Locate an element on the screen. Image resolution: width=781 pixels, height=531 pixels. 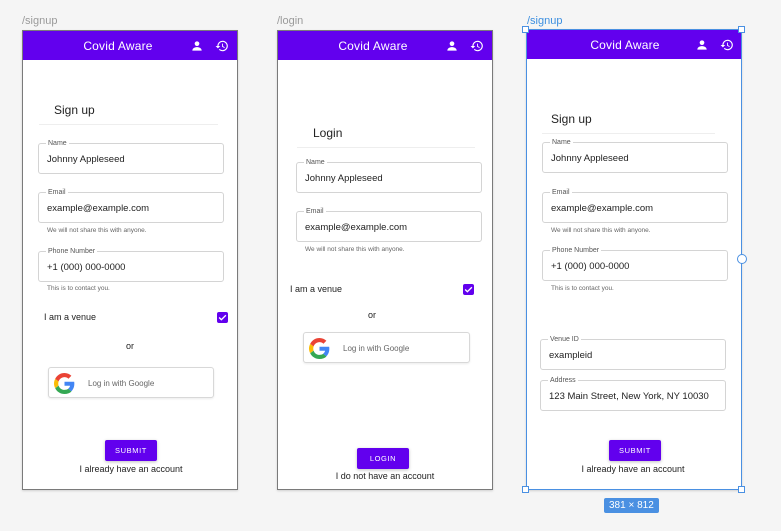
frame-label-signup: /signup is located at coordinates (39, 21).